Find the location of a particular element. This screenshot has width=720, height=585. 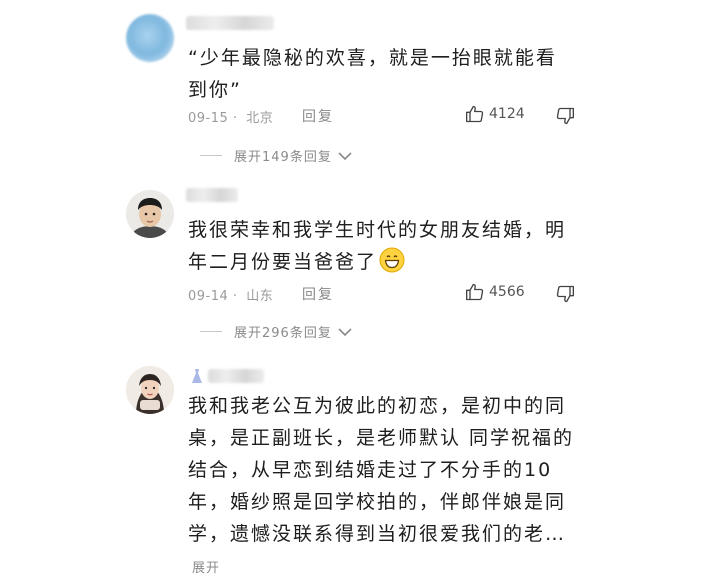

like-button: 4124 is located at coordinates (495, 114).